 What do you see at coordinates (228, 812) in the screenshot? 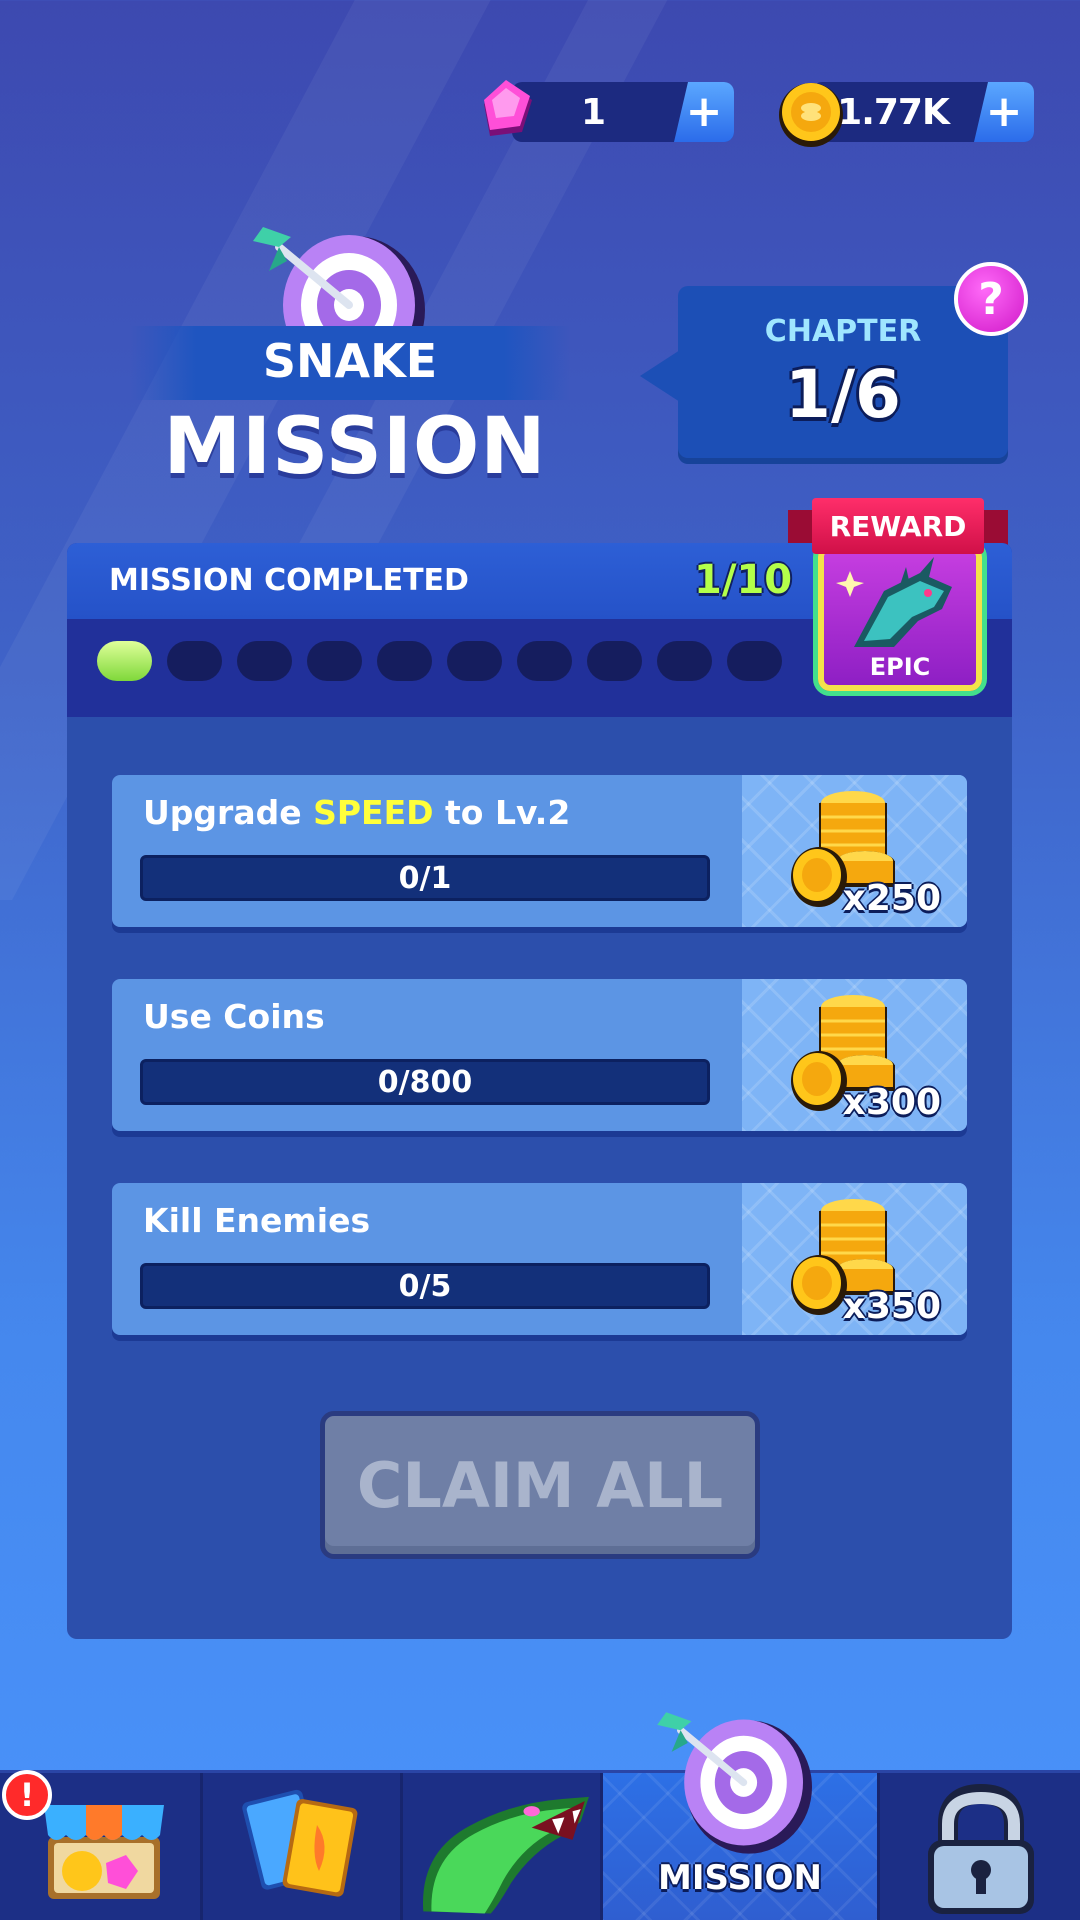
I see `mission-text: Upgrade` at bounding box center [228, 812].